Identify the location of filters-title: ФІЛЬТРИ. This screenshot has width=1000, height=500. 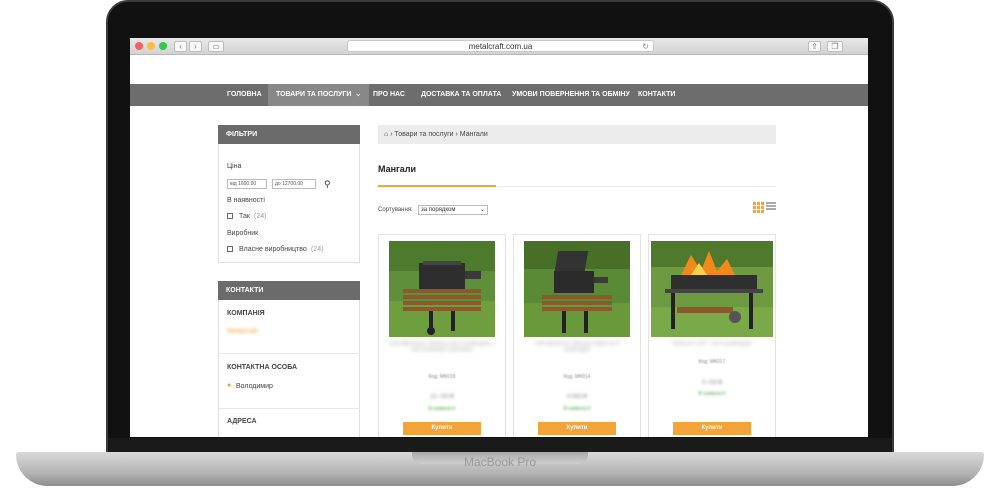
(289, 134).